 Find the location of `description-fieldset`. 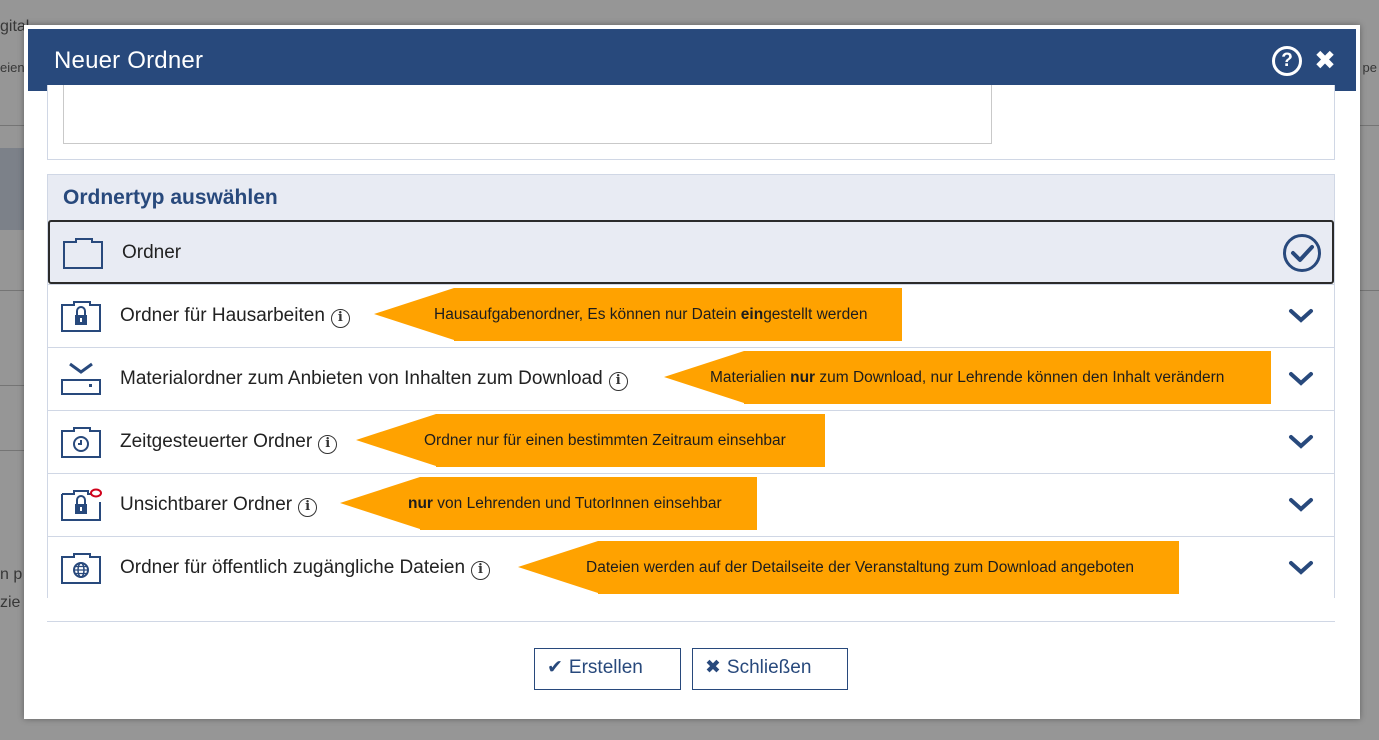

description-fieldset is located at coordinates (691, 122).